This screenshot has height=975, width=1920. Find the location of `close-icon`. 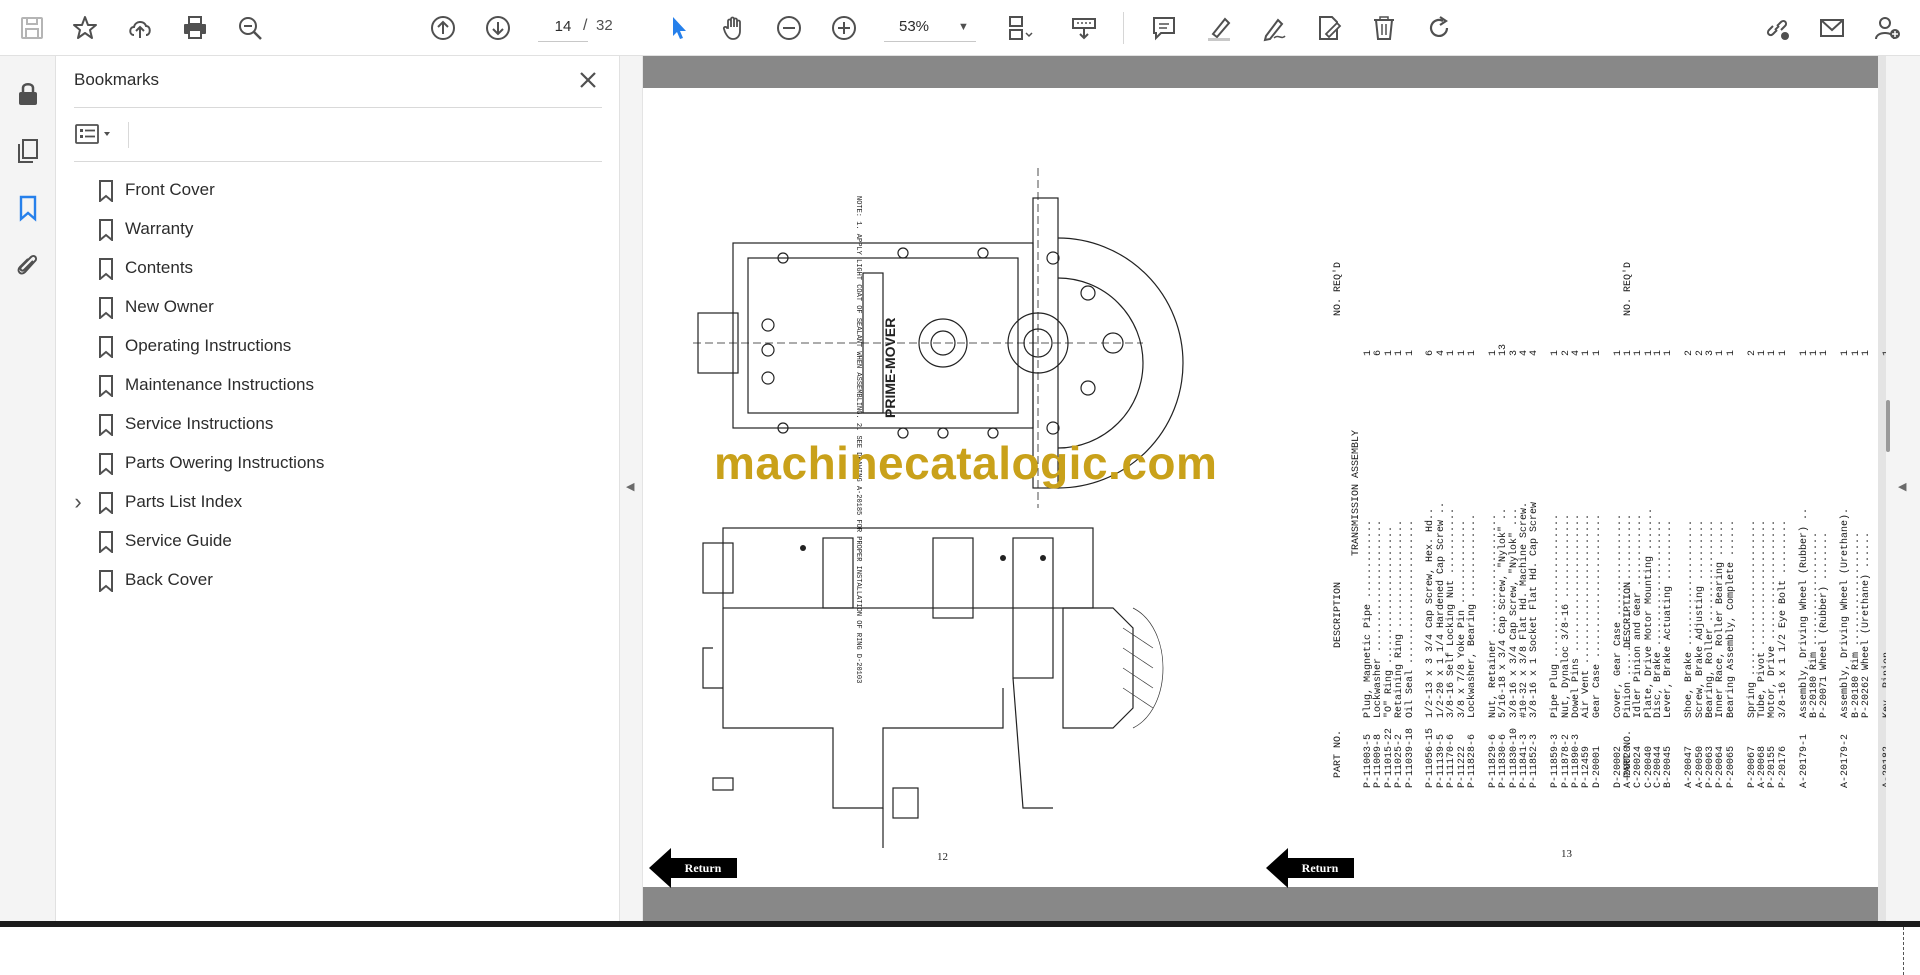

close-icon is located at coordinates (588, 80).